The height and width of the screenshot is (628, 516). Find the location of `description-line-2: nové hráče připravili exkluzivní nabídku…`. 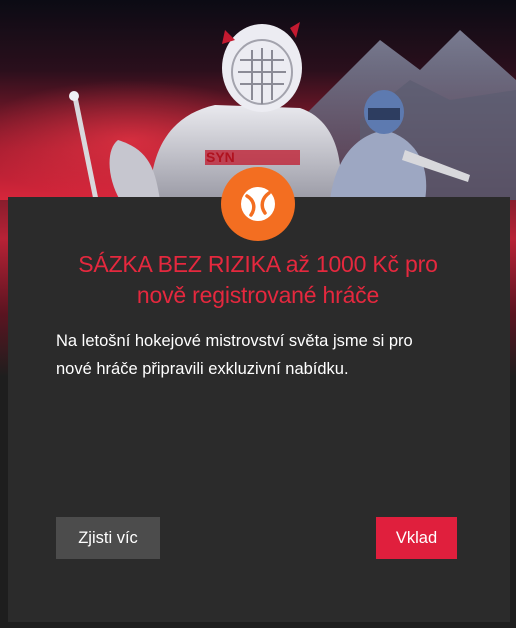

description-line-2: nové hráče připravili exkluzivní nabídku… is located at coordinates (202, 369).